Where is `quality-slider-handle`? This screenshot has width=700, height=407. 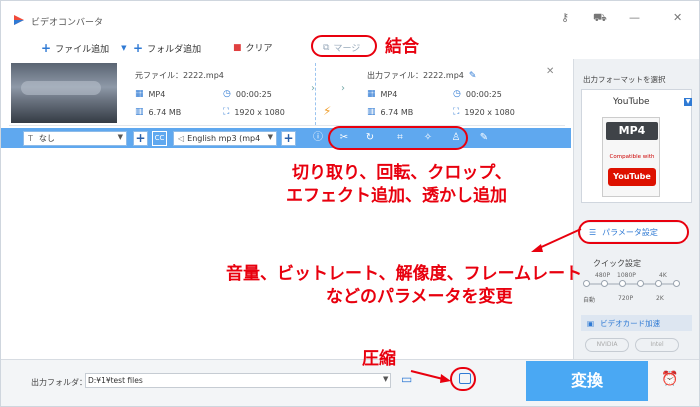
quality-slider-handle is located at coordinates (586, 283).